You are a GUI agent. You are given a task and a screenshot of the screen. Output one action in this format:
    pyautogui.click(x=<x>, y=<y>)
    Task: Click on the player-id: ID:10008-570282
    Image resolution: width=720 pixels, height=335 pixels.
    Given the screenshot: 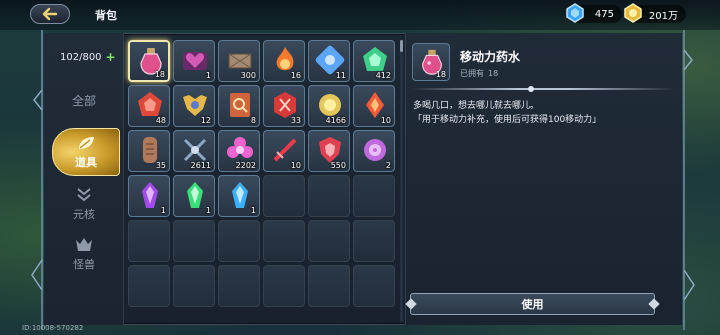 What is the action you would take?
    pyautogui.click(x=53, y=328)
    